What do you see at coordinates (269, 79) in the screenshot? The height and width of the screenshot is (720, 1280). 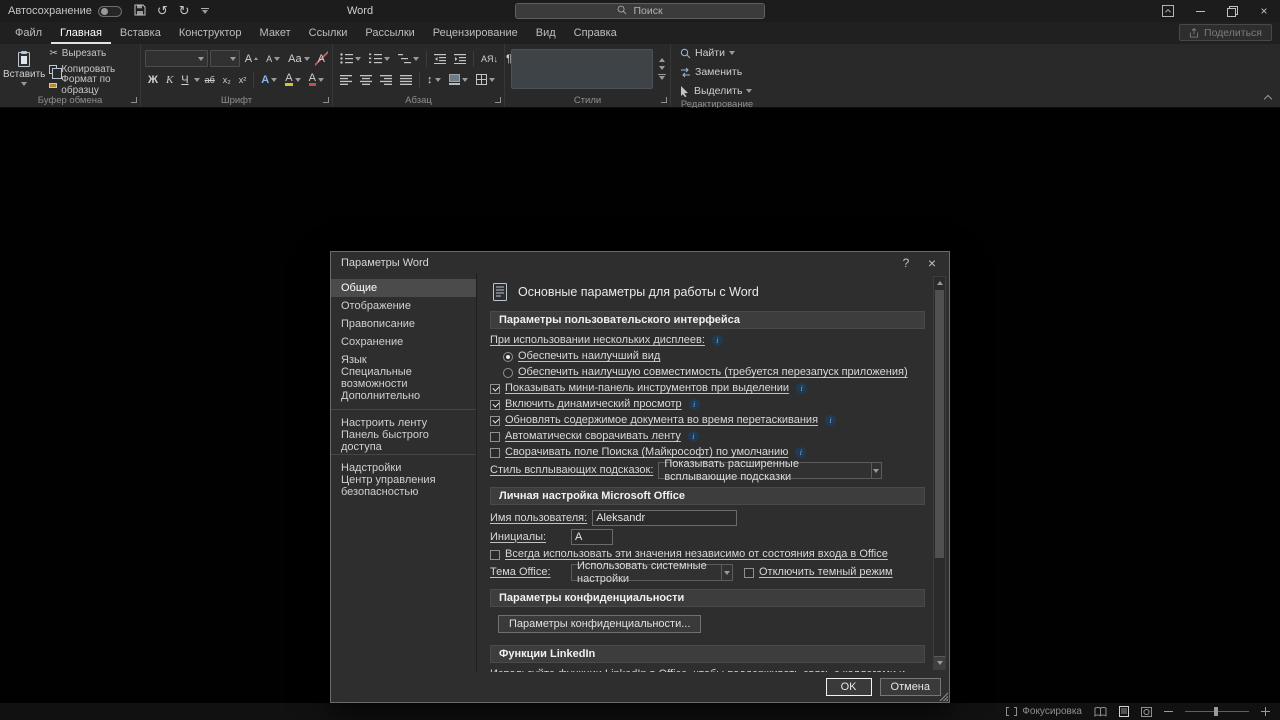 I see `text-effects-button: А` at bounding box center [269, 79].